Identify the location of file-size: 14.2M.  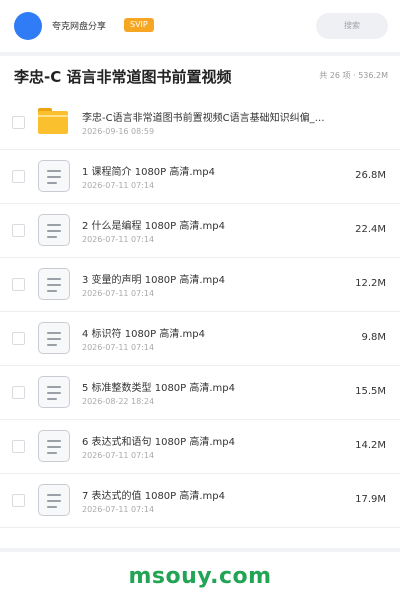
(370, 445).